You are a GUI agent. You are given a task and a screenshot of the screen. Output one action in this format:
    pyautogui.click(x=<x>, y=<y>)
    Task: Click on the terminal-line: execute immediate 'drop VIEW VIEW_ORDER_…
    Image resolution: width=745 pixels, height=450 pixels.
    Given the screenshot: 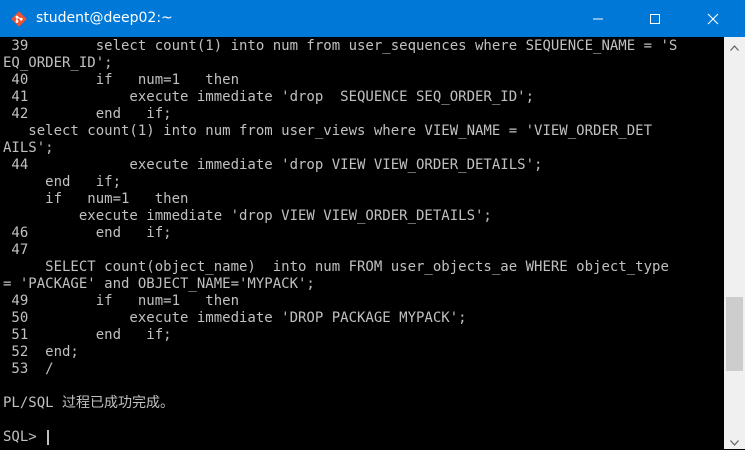 What is the action you would take?
    pyautogui.click(x=247, y=216)
    